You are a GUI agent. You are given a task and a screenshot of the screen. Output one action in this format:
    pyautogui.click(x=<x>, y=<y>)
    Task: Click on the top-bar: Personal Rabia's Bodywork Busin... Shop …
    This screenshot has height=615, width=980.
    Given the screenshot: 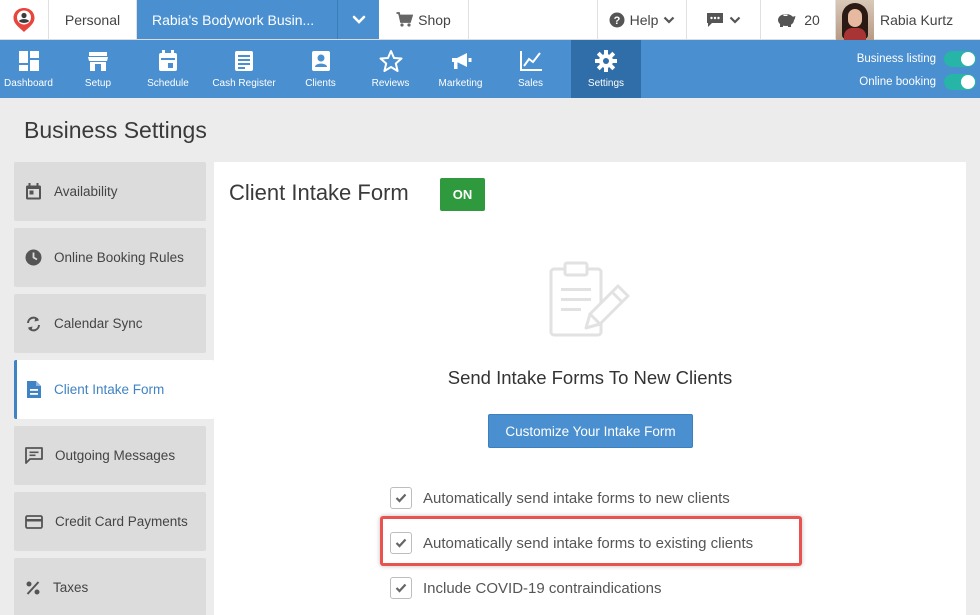 What is the action you would take?
    pyautogui.click(x=490, y=20)
    